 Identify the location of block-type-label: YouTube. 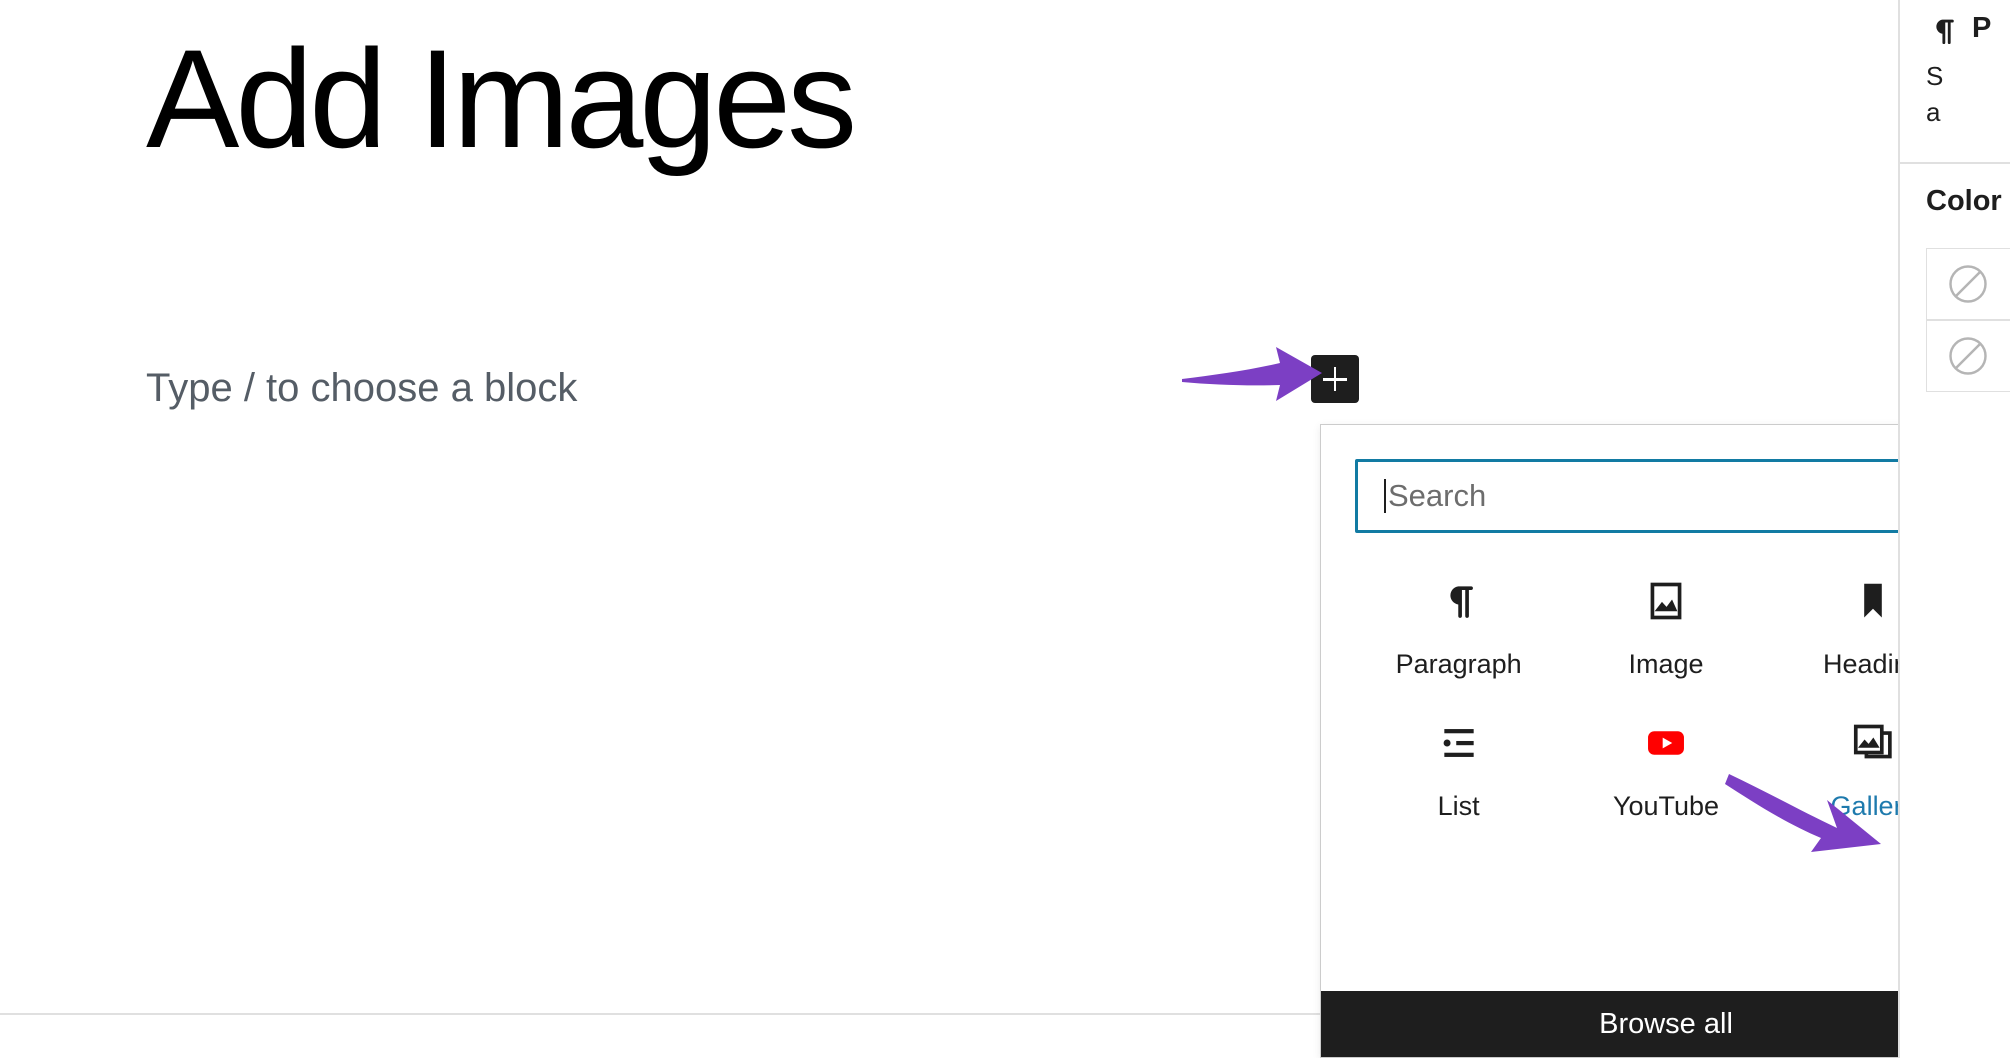
(1666, 806).